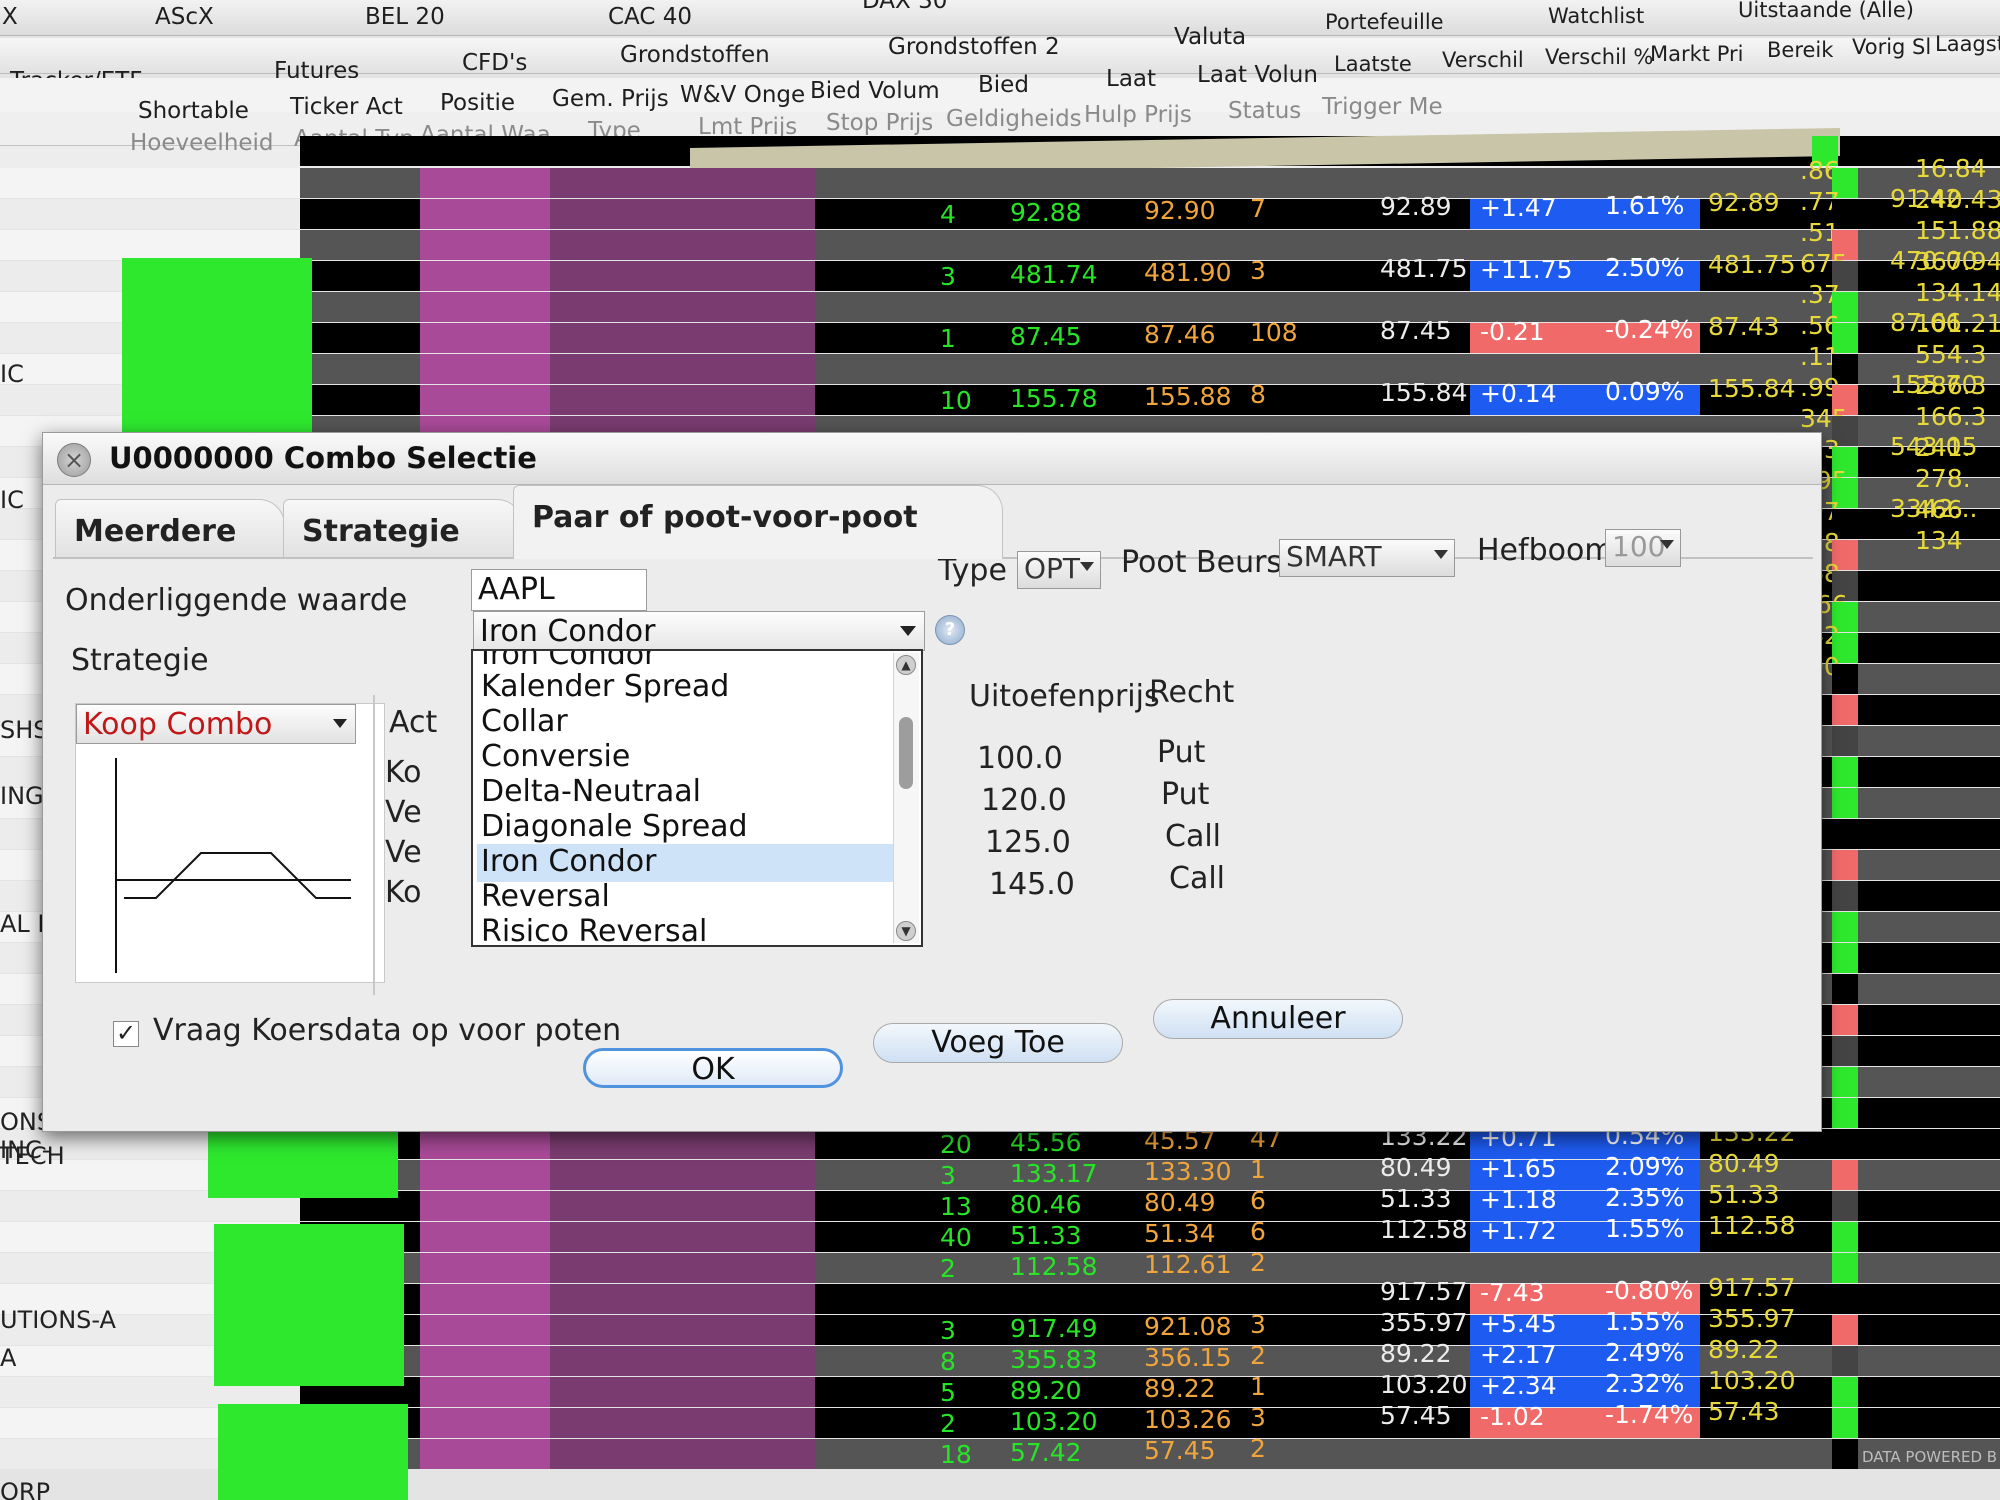  Describe the element at coordinates (695, 55) in the screenshot. I see `tab-grondstoffen: Grondstoffen` at that location.